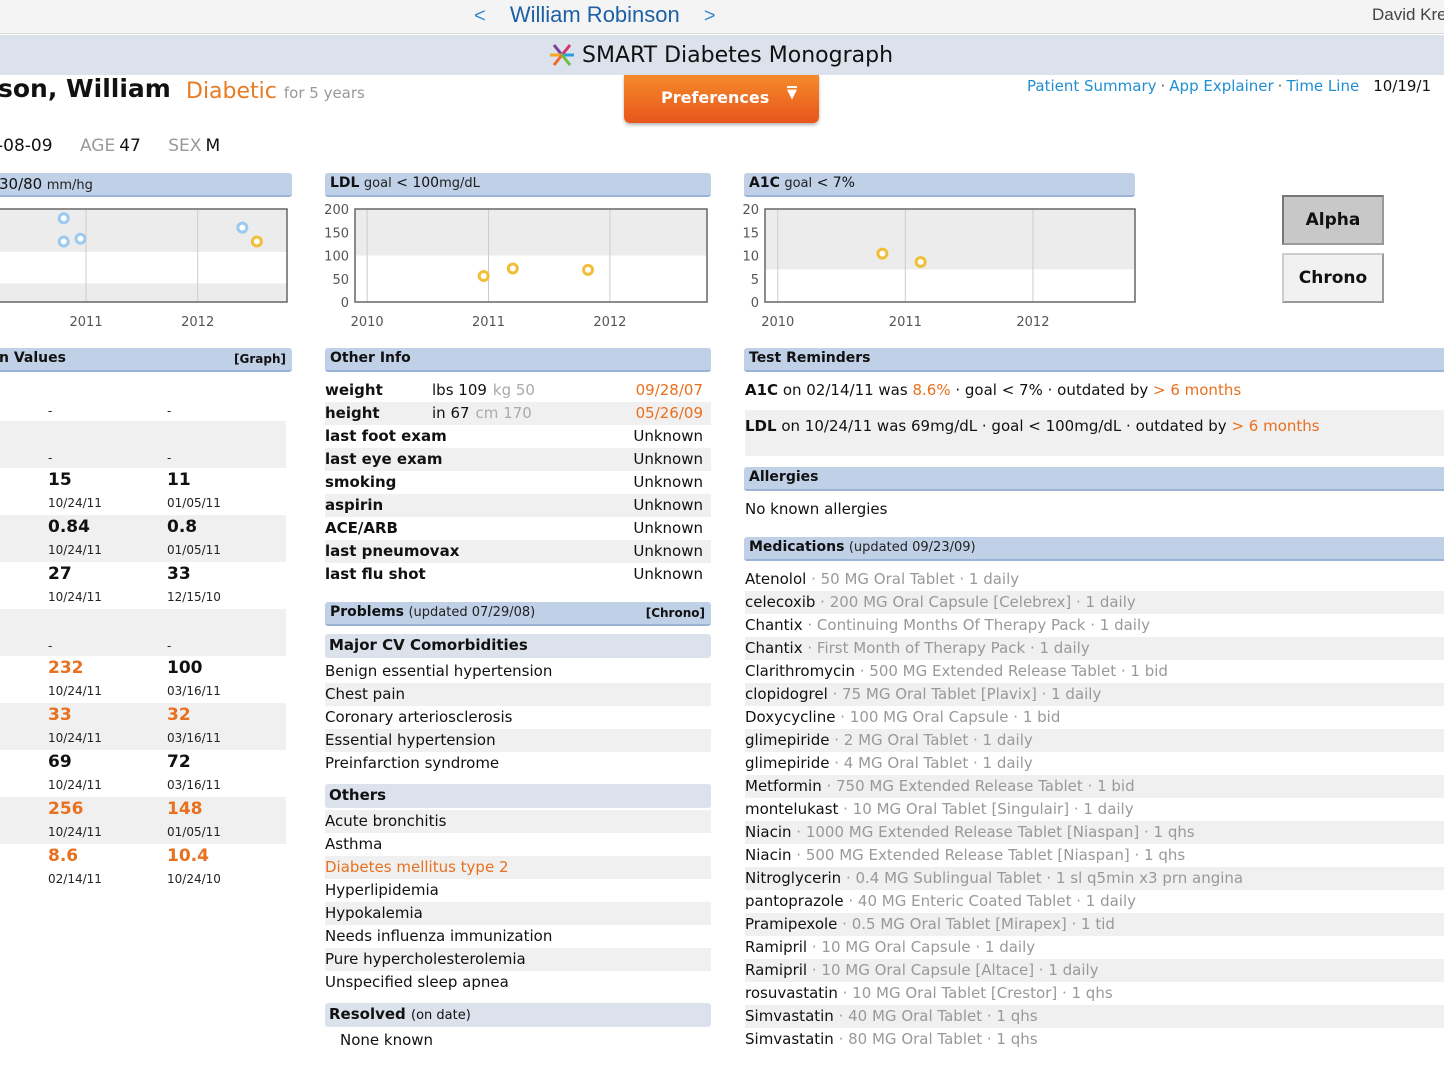 The height and width of the screenshot is (1083, 1444). Describe the element at coordinates (710, 16) in the screenshot. I see `next-patient-icon: >` at that location.